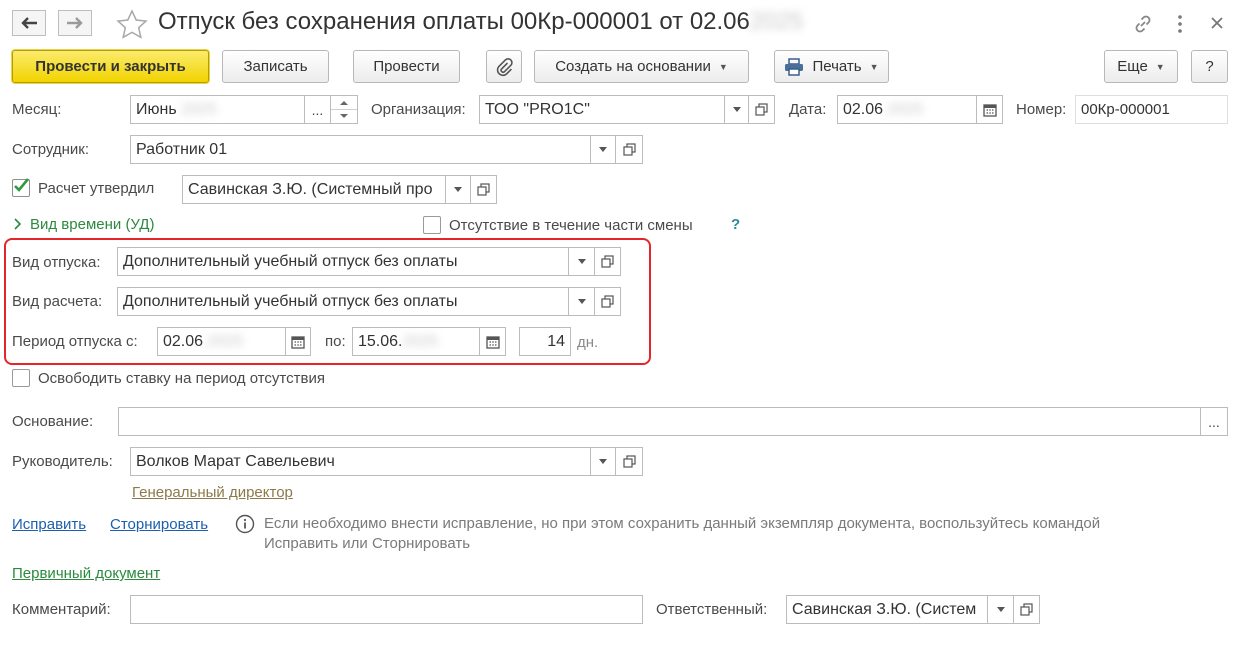  I want to click on create-based-on-button: Создать на основании ▼, so click(641, 66).